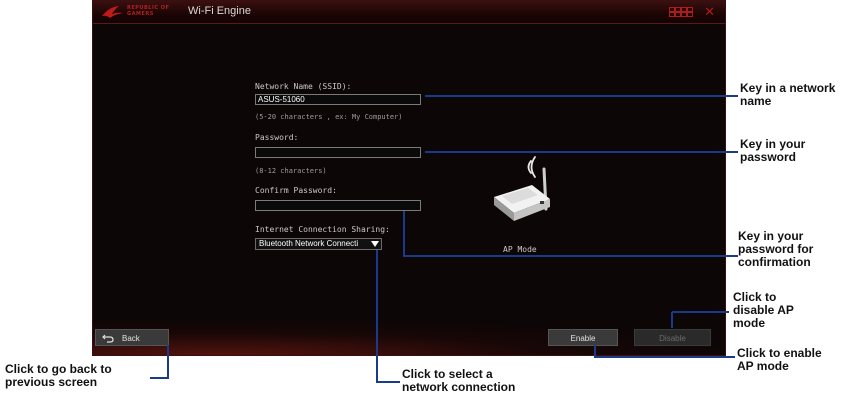 The height and width of the screenshot is (399, 860). Describe the element at coordinates (787, 95) in the screenshot. I see `callout-ssid: Key in a network name` at that location.